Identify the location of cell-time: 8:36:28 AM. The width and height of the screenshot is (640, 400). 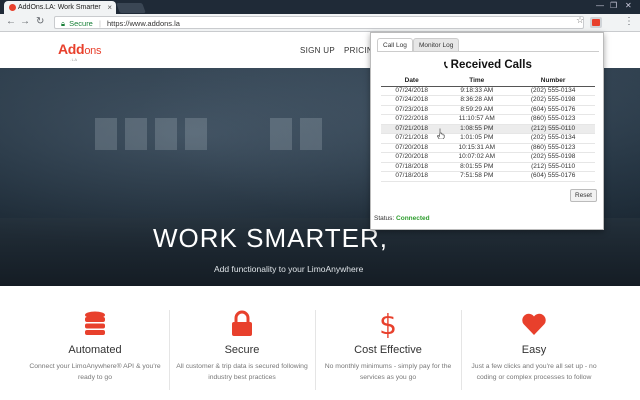
(477, 100).